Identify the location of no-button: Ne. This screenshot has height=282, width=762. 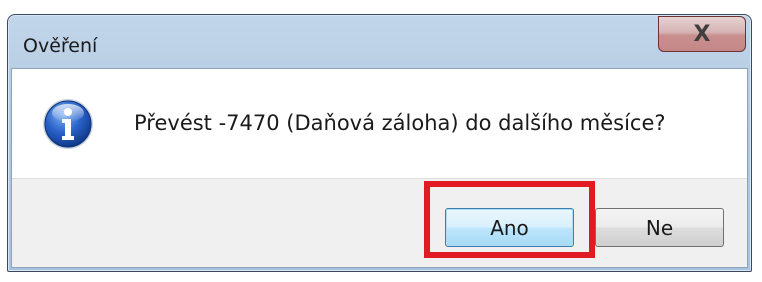
(659, 227).